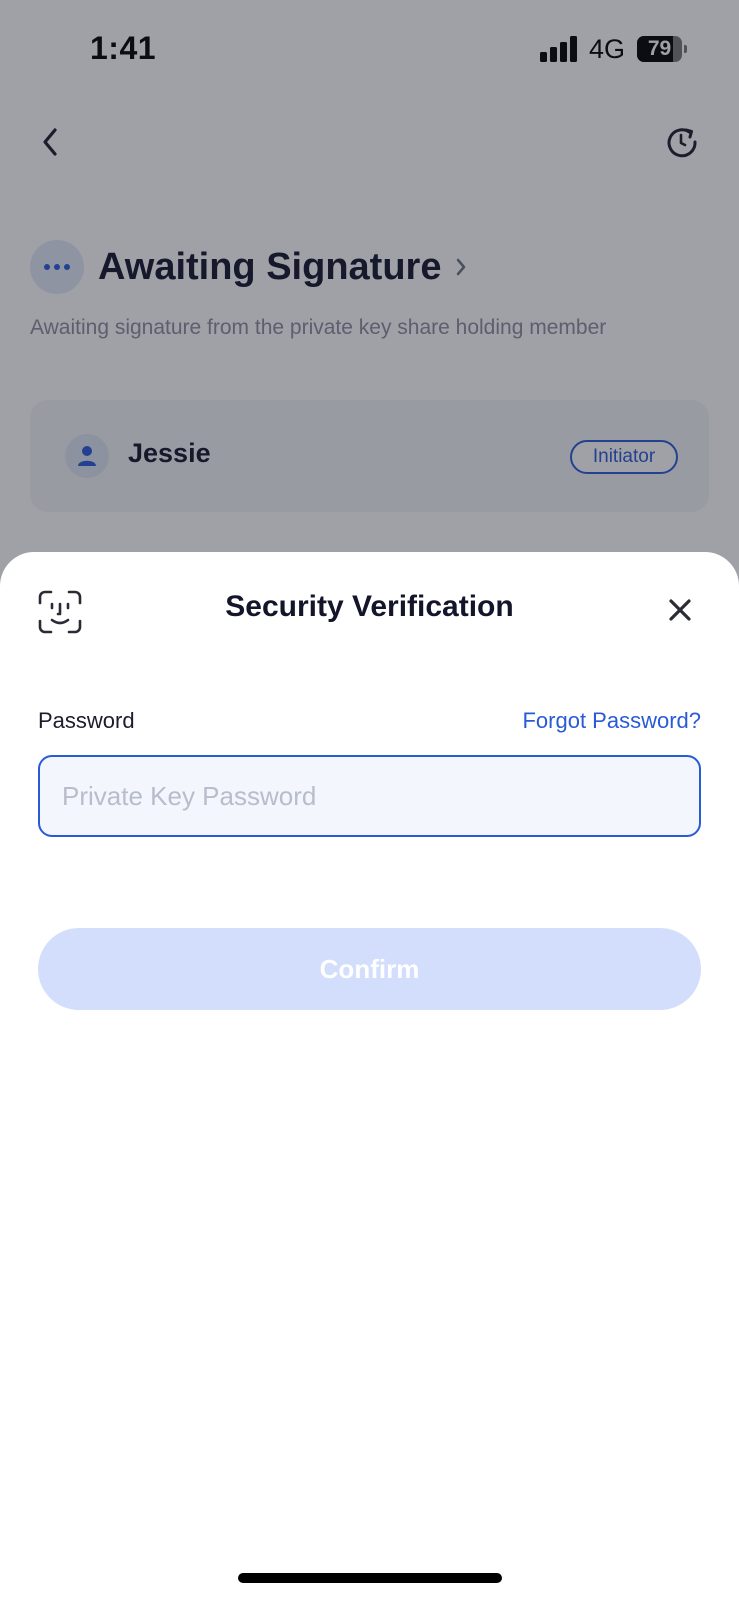 This screenshot has width=739, height=1600. Describe the element at coordinates (370, 1578) in the screenshot. I see `home-indicator` at that location.